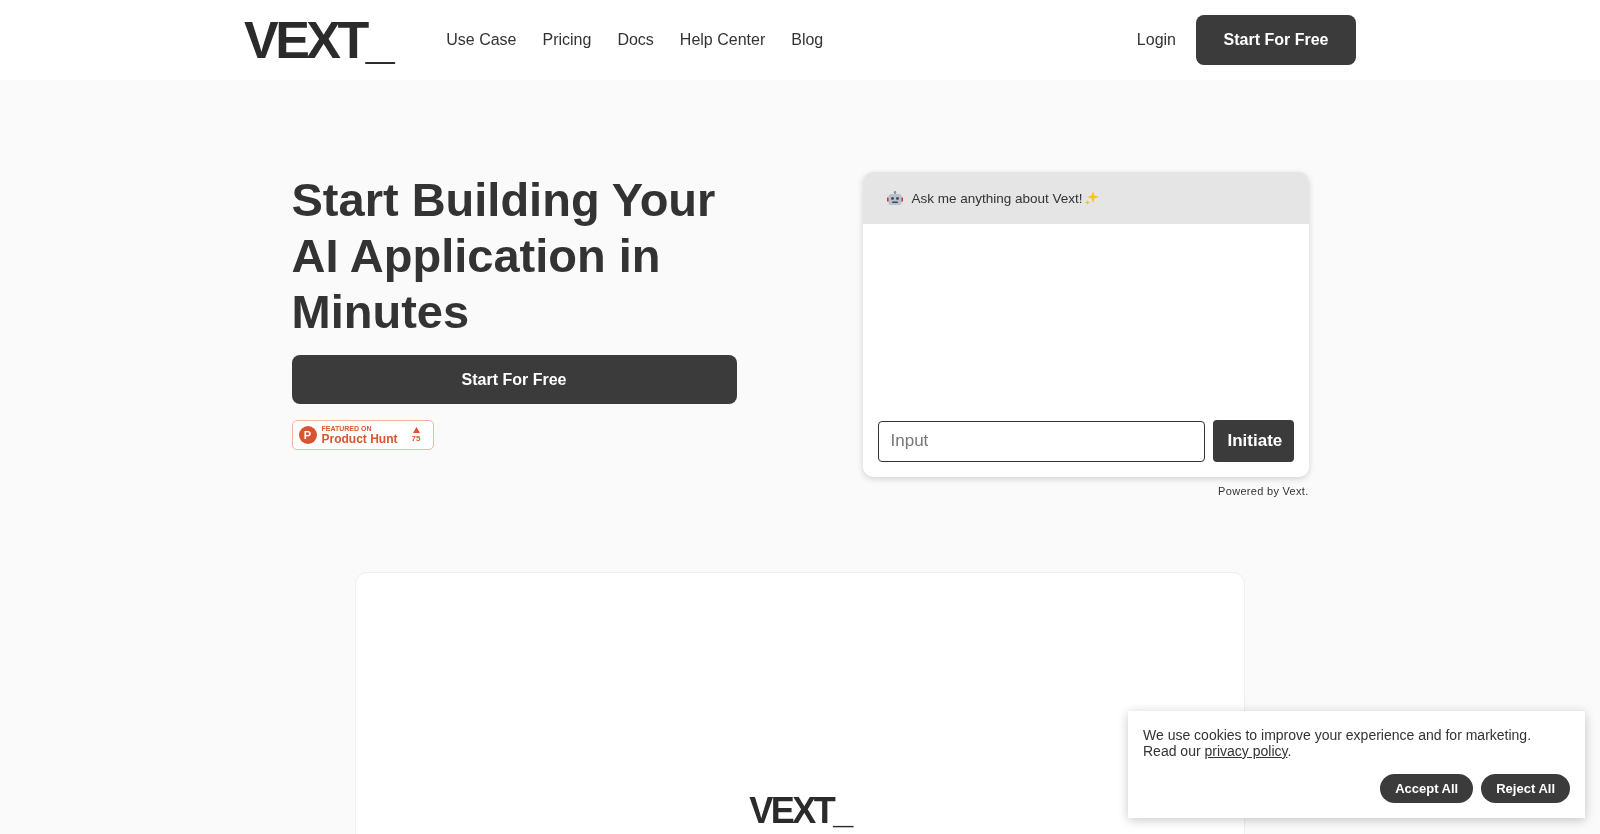 The width and height of the screenshot is (1600, 834). Describe the element at coordinates (416, 439) in the screenshot. I see `vote-count: 75` at that location.